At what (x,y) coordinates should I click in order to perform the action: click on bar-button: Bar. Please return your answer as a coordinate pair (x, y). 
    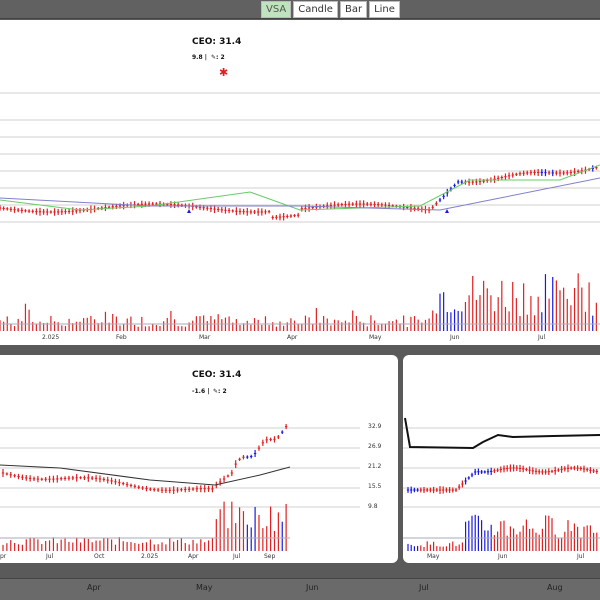
    Looking at the image, I should click on (353, 9).